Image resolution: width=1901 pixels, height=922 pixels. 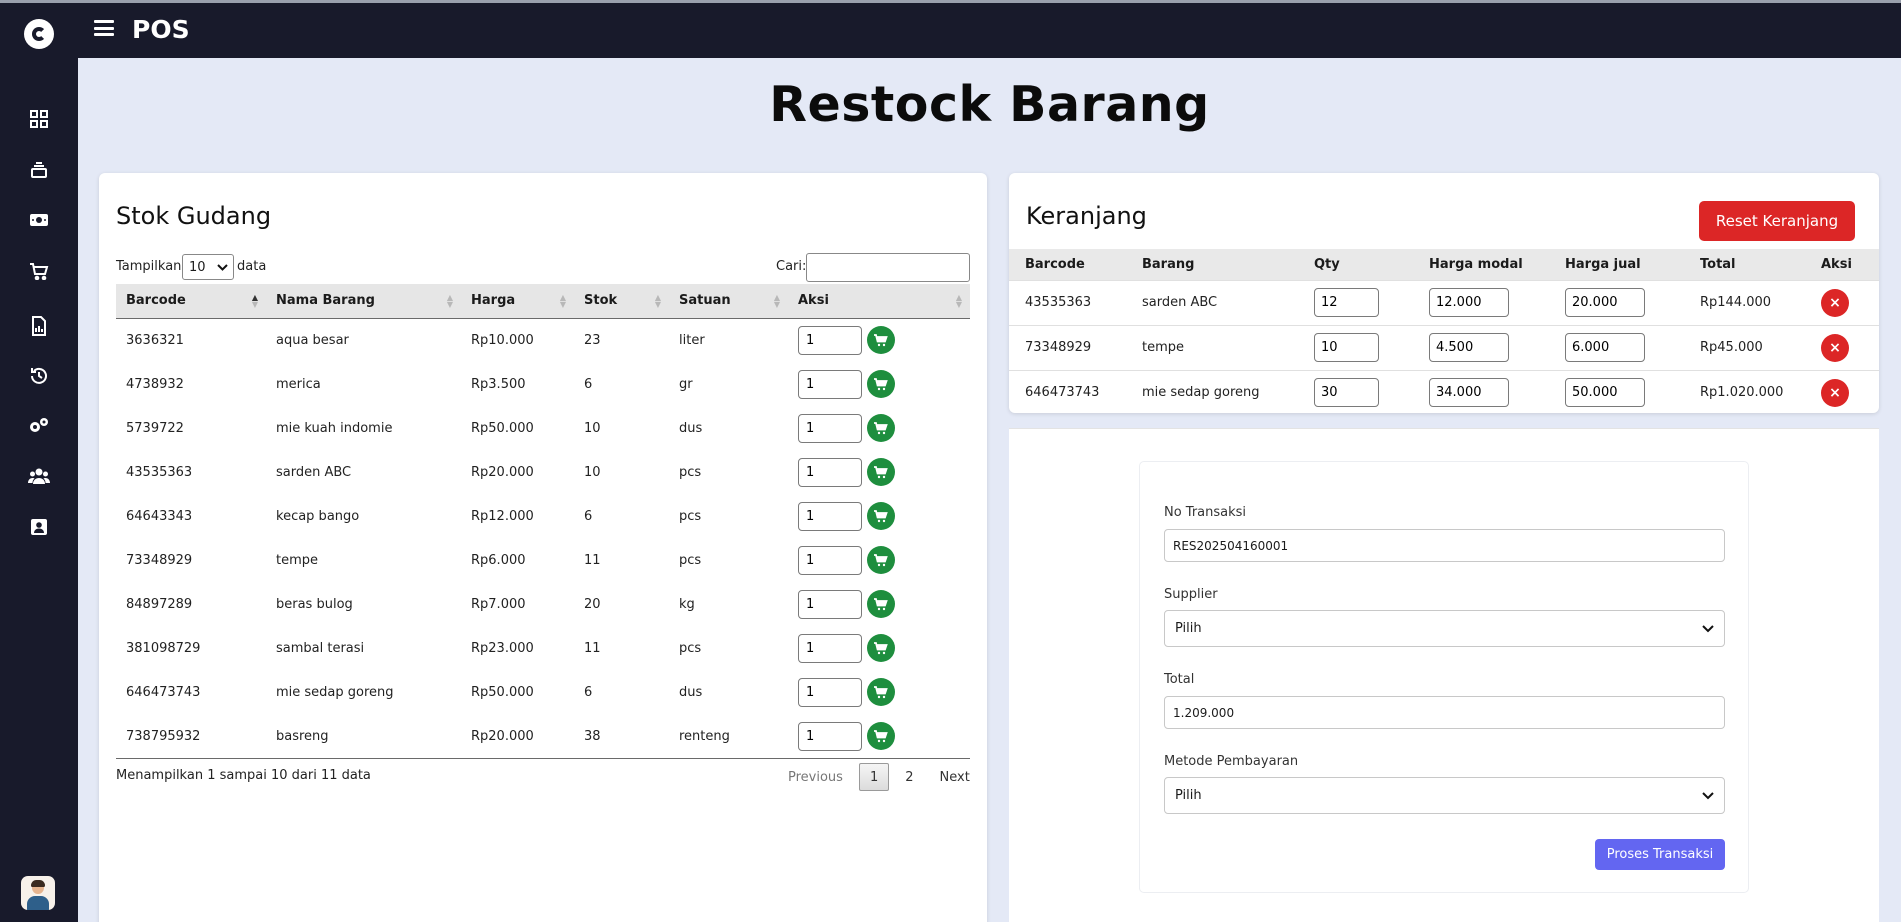 What do you see at coordinates (502, 648) in the screenshot?
I see `cell-price: Rp23.000` at bounding box center [502, 648].